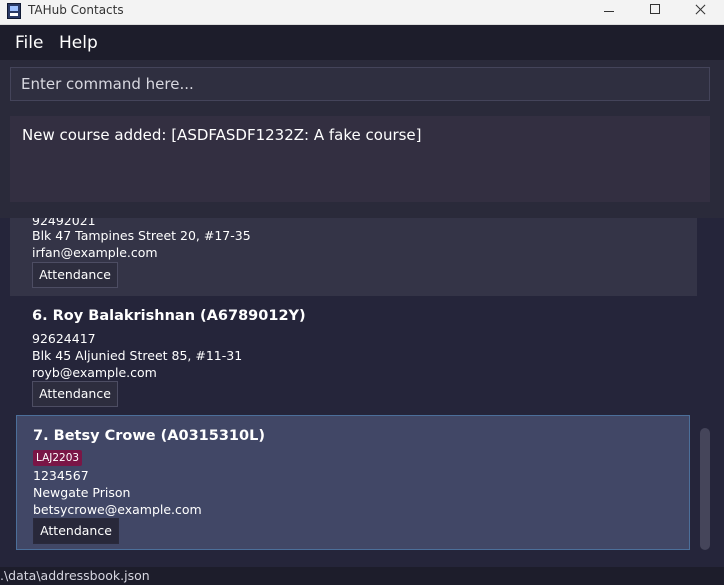 The width and height of the screenshot is (724, 585). I want to click on menu-help: Help, so click(78, 43).